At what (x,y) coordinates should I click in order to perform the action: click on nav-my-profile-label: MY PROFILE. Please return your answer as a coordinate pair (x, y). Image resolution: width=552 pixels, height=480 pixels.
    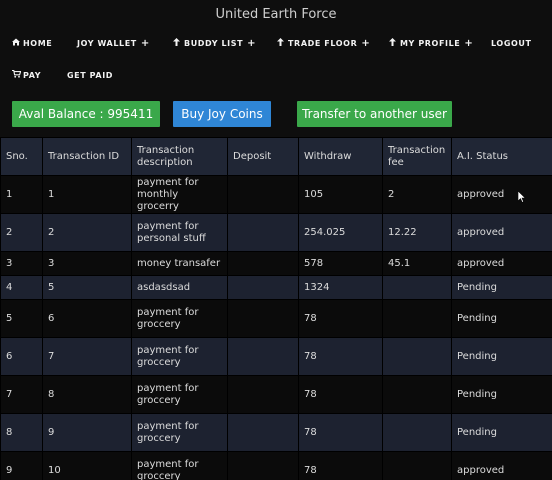
    Looking at the image, I should click on (430, 43).